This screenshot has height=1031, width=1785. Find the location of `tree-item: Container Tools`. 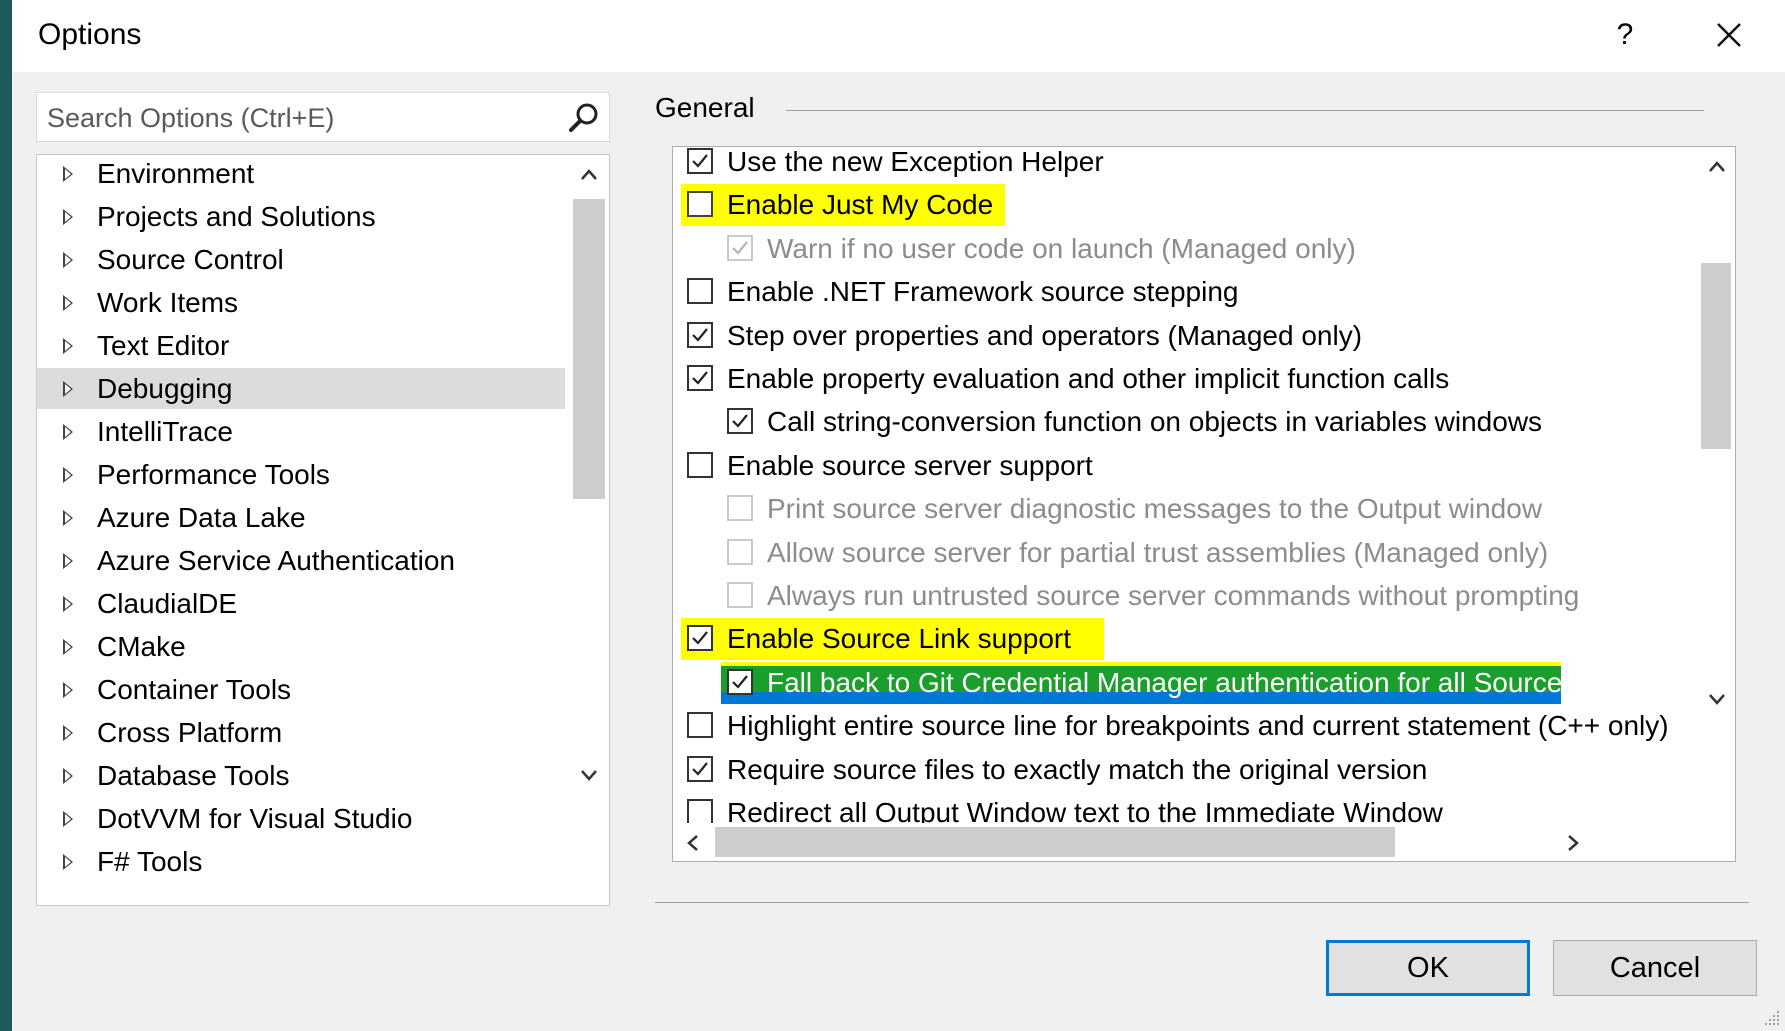

tree-item: Container Tools is located at coordinates (301, 689).